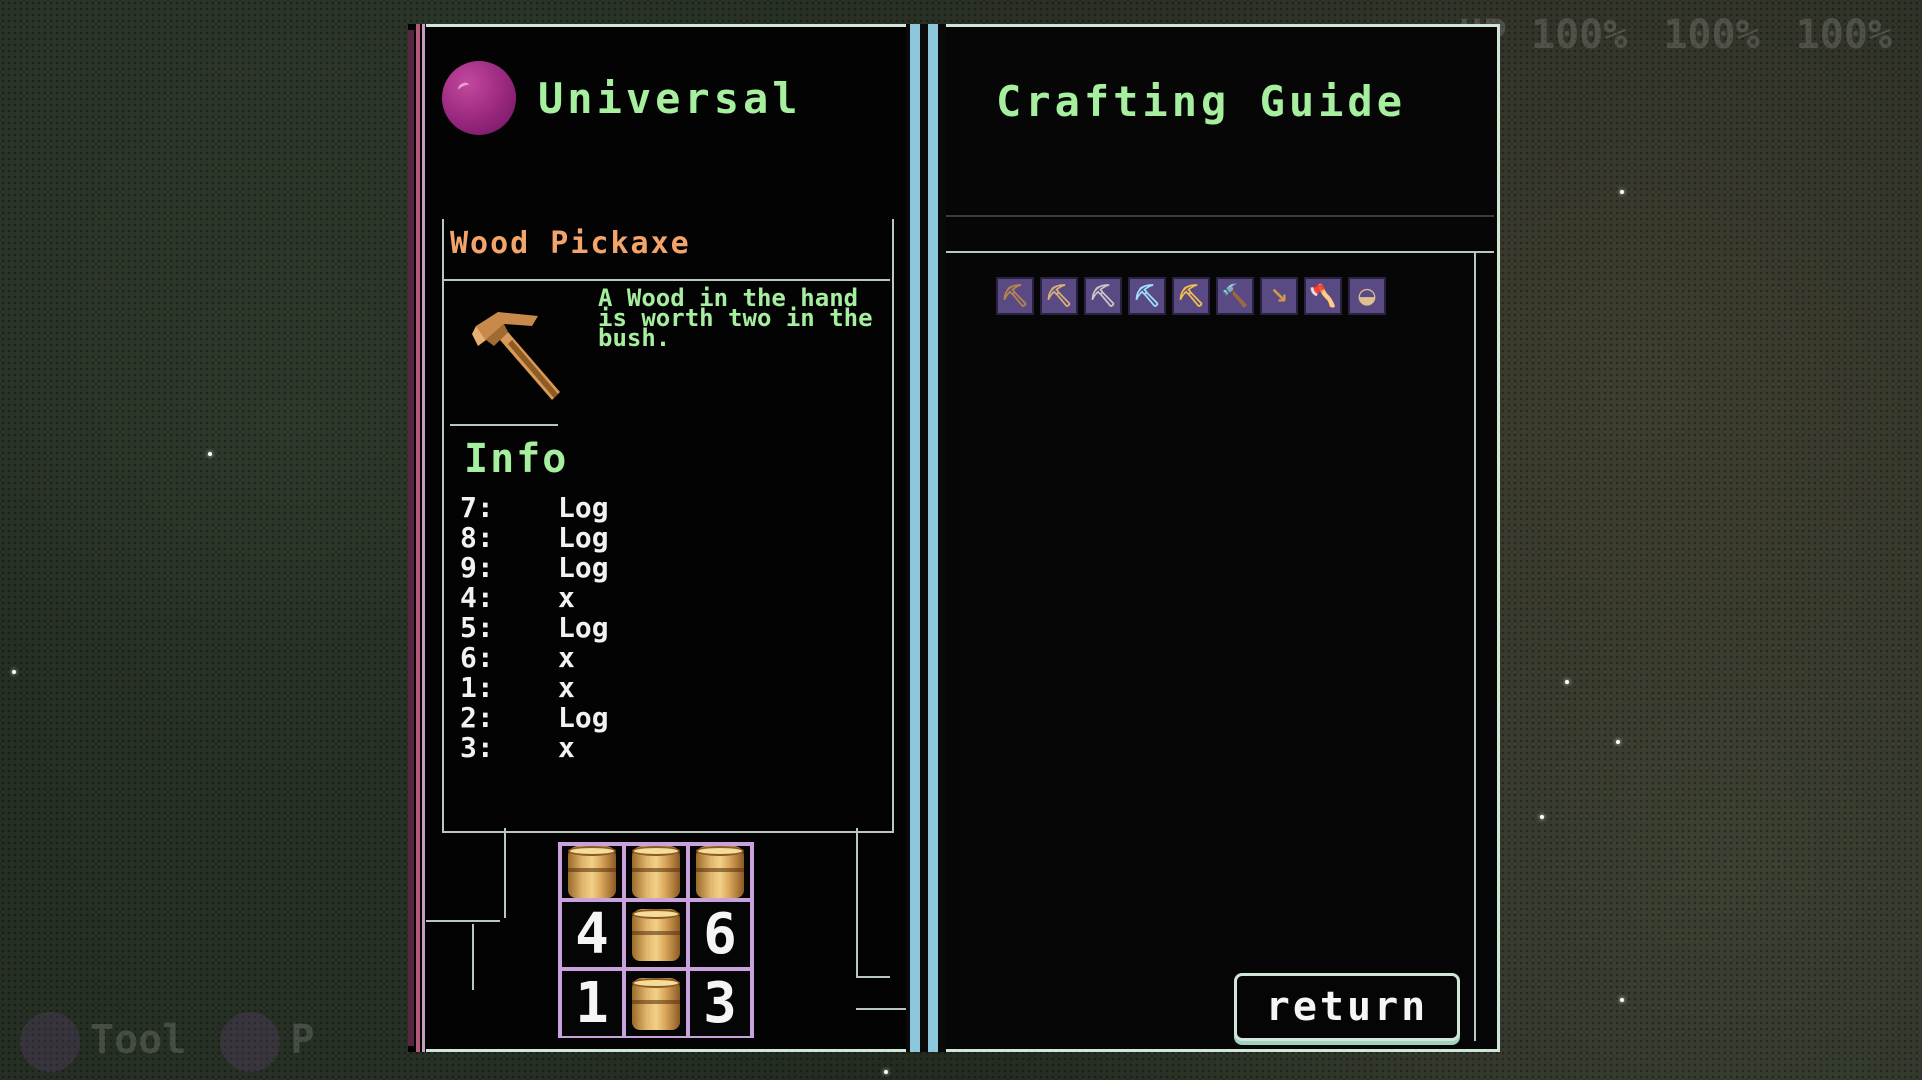  What do you see at coordinates (1147, 296) in the screenshot?
I see `diamond-pickaxe-icon: ⛏` at bounding box center [1147, 296].